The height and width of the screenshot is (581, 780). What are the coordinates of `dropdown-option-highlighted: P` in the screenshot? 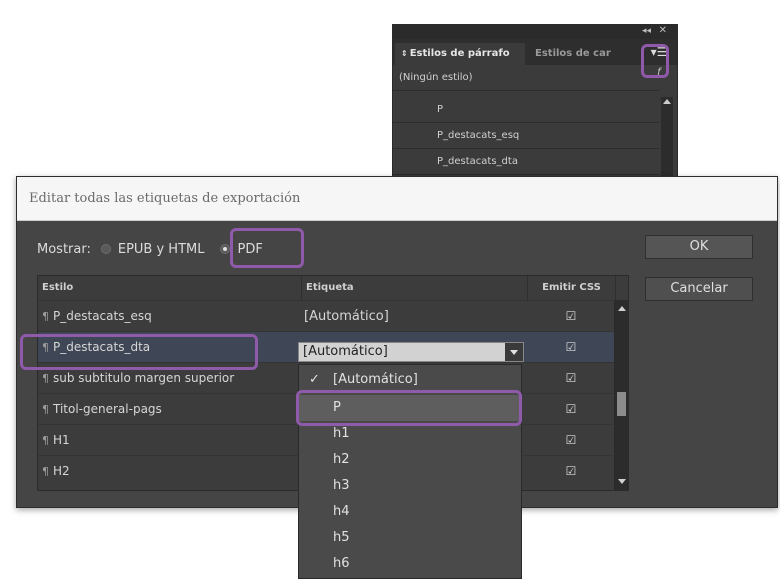 It's located at (410, 408).